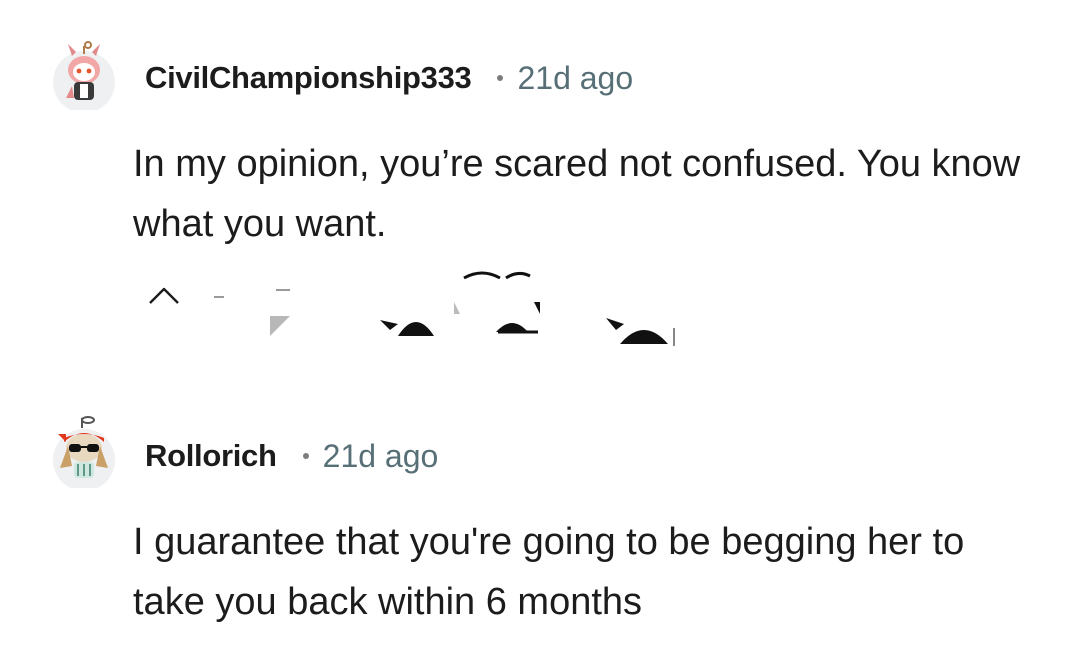 This screenshot has width=1080, height=652. Describe the element at coordinates (291, 456) in the screenshot. I see `comment-meta: Rollorich 21d ago` at that location.